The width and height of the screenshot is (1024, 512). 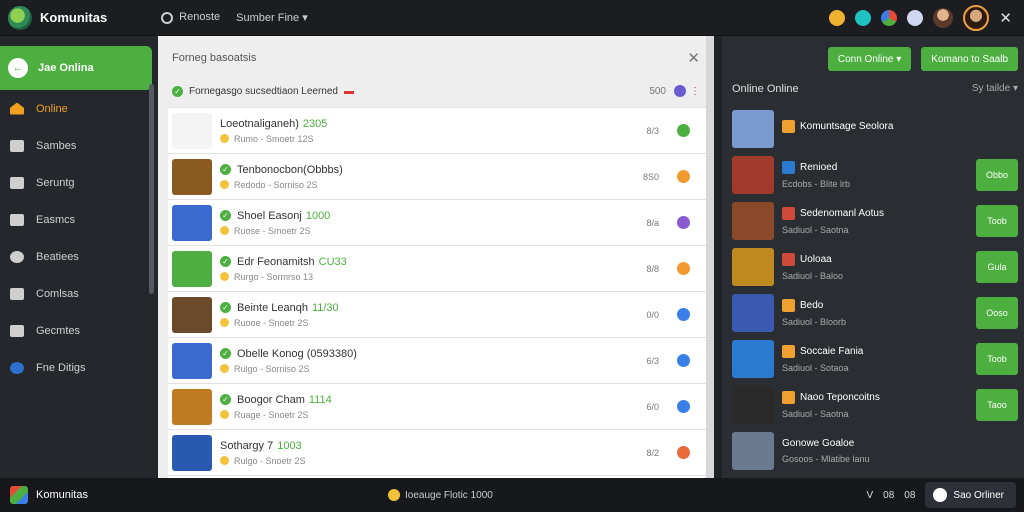 I want to click on row-subtitle: Ruose - Smoetr 2S, so click(x=275, y=231).